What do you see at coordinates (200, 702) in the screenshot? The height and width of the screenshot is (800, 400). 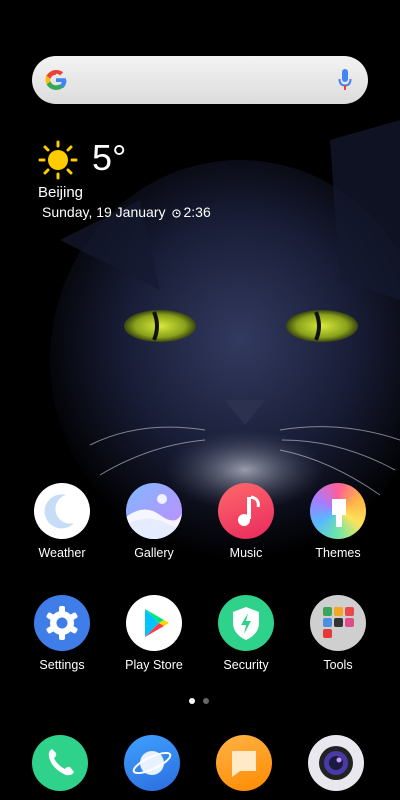 I see `page-indicator` at bounding box center [200, 702].